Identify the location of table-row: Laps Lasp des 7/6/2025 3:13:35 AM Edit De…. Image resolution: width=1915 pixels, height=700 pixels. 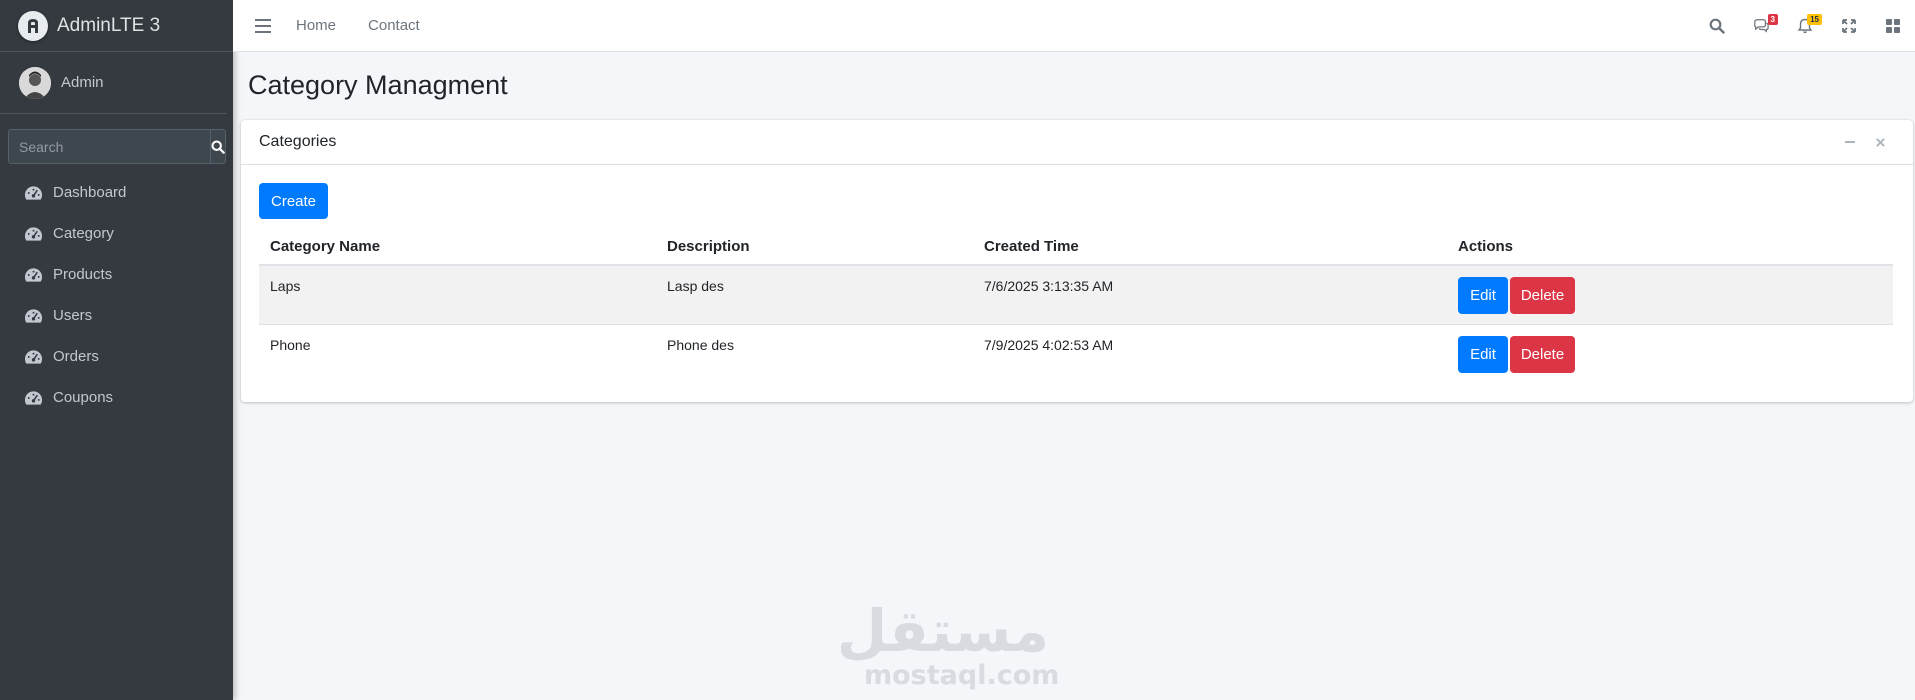
(1076, 294).